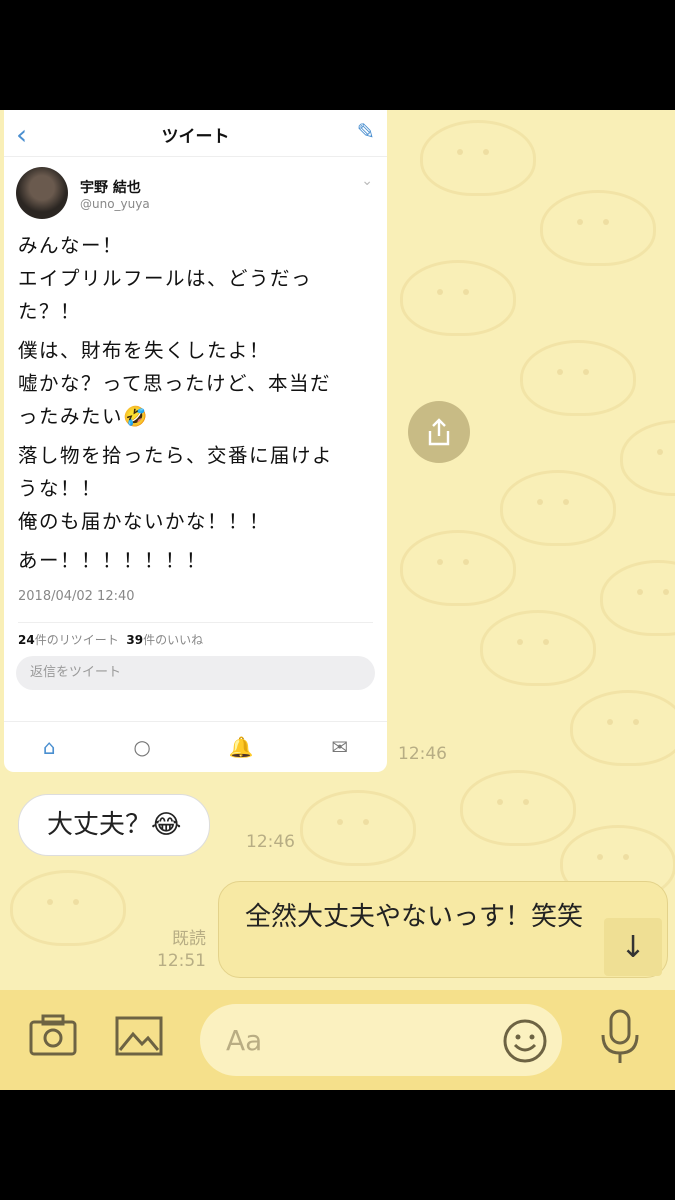 Image resolution: width=675 pixels, height=1200 pixels. I want to click on image-button, so click(139, 1037).